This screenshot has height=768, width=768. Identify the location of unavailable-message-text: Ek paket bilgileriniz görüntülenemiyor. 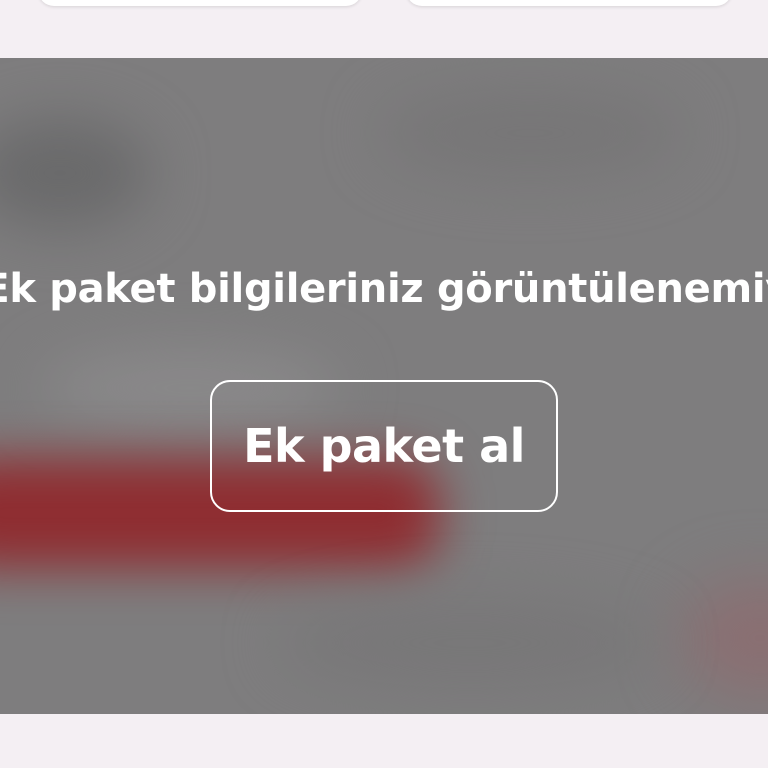
(384, 289).